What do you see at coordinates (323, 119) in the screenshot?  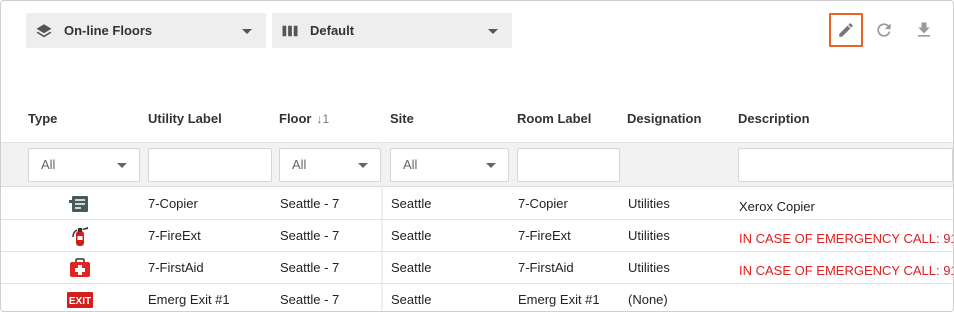 I see `sort-descending-icon: ↓1` at bounding box center [323, 119].